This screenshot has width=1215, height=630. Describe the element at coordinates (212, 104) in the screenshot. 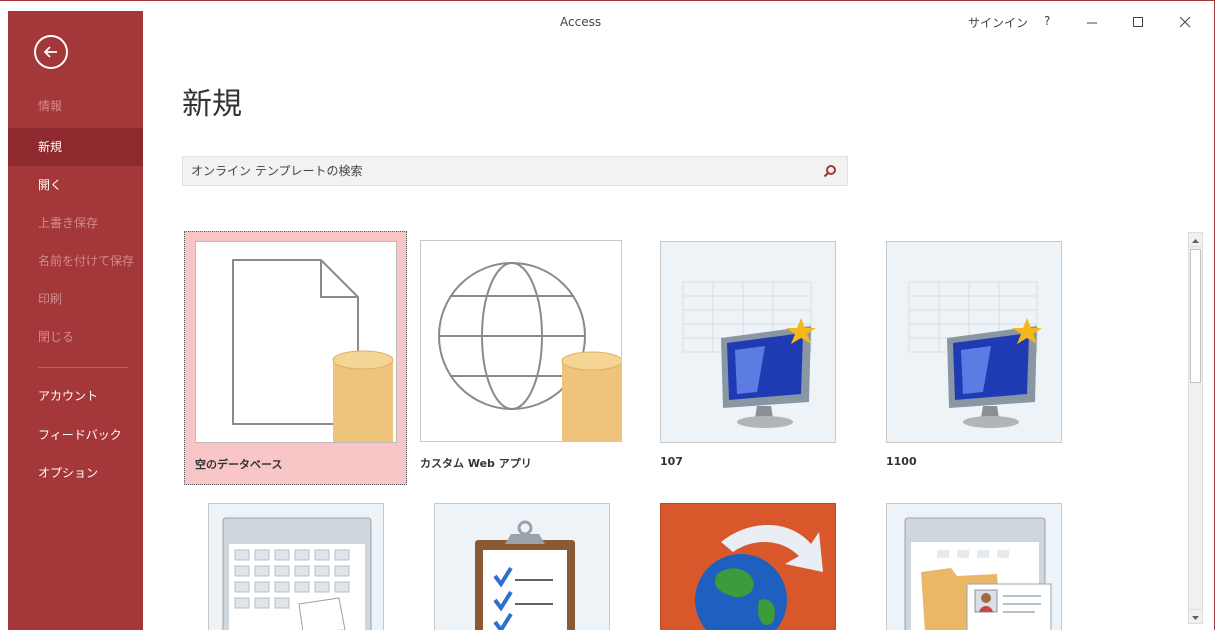

I see `page-title: 新規` at that location.